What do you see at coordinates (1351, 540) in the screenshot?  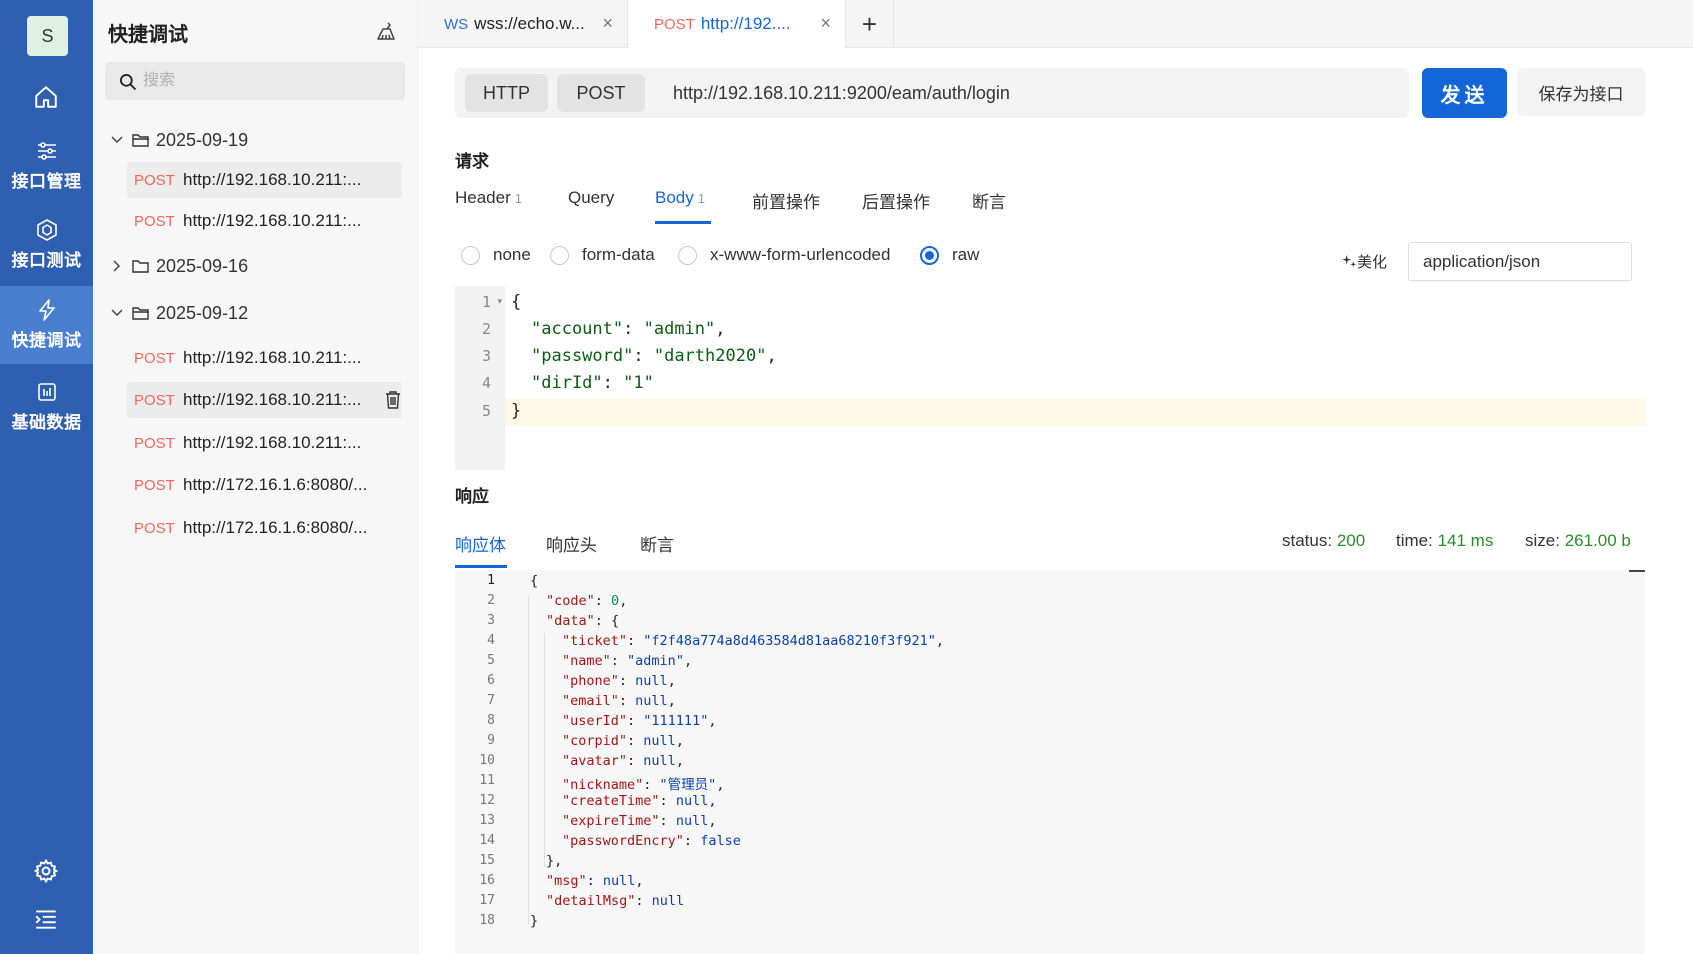 I see `status-value: 200` at bounding box center [1351, 540].